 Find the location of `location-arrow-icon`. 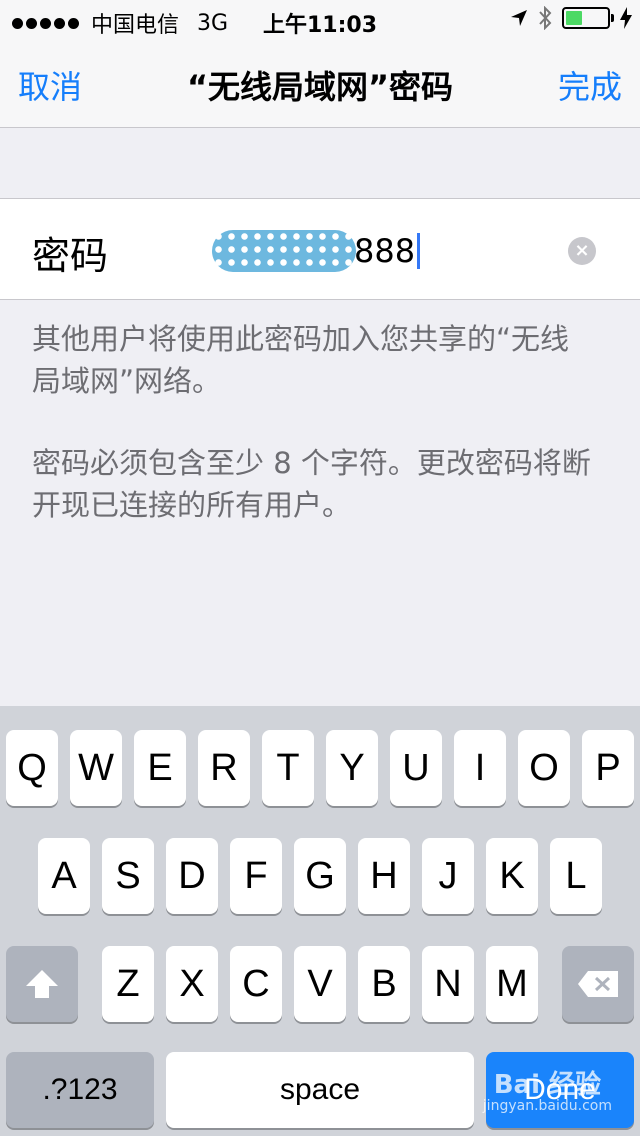

location-arrow-icon is located at coordinates (519, 18).